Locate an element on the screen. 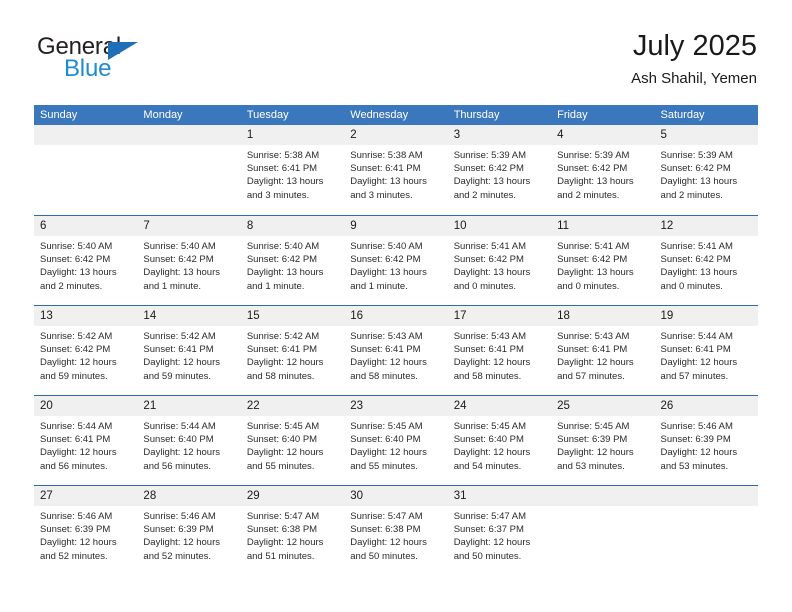 The height and width of the screenshot is (612, 792). day-number-strip: 6 is located at coordinates (86, 226).